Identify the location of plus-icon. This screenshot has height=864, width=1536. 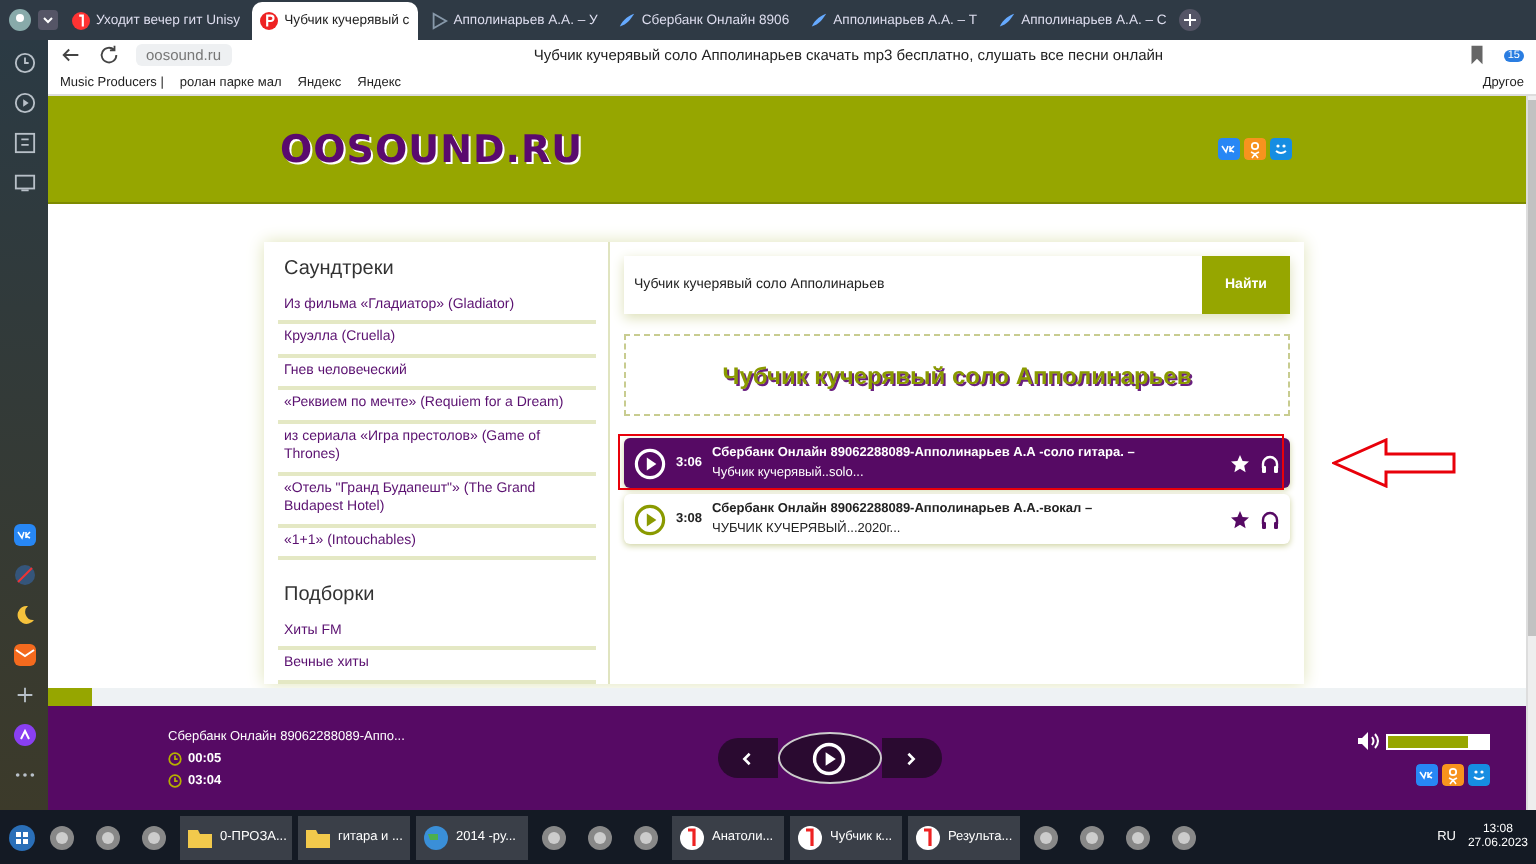
(24, 695).